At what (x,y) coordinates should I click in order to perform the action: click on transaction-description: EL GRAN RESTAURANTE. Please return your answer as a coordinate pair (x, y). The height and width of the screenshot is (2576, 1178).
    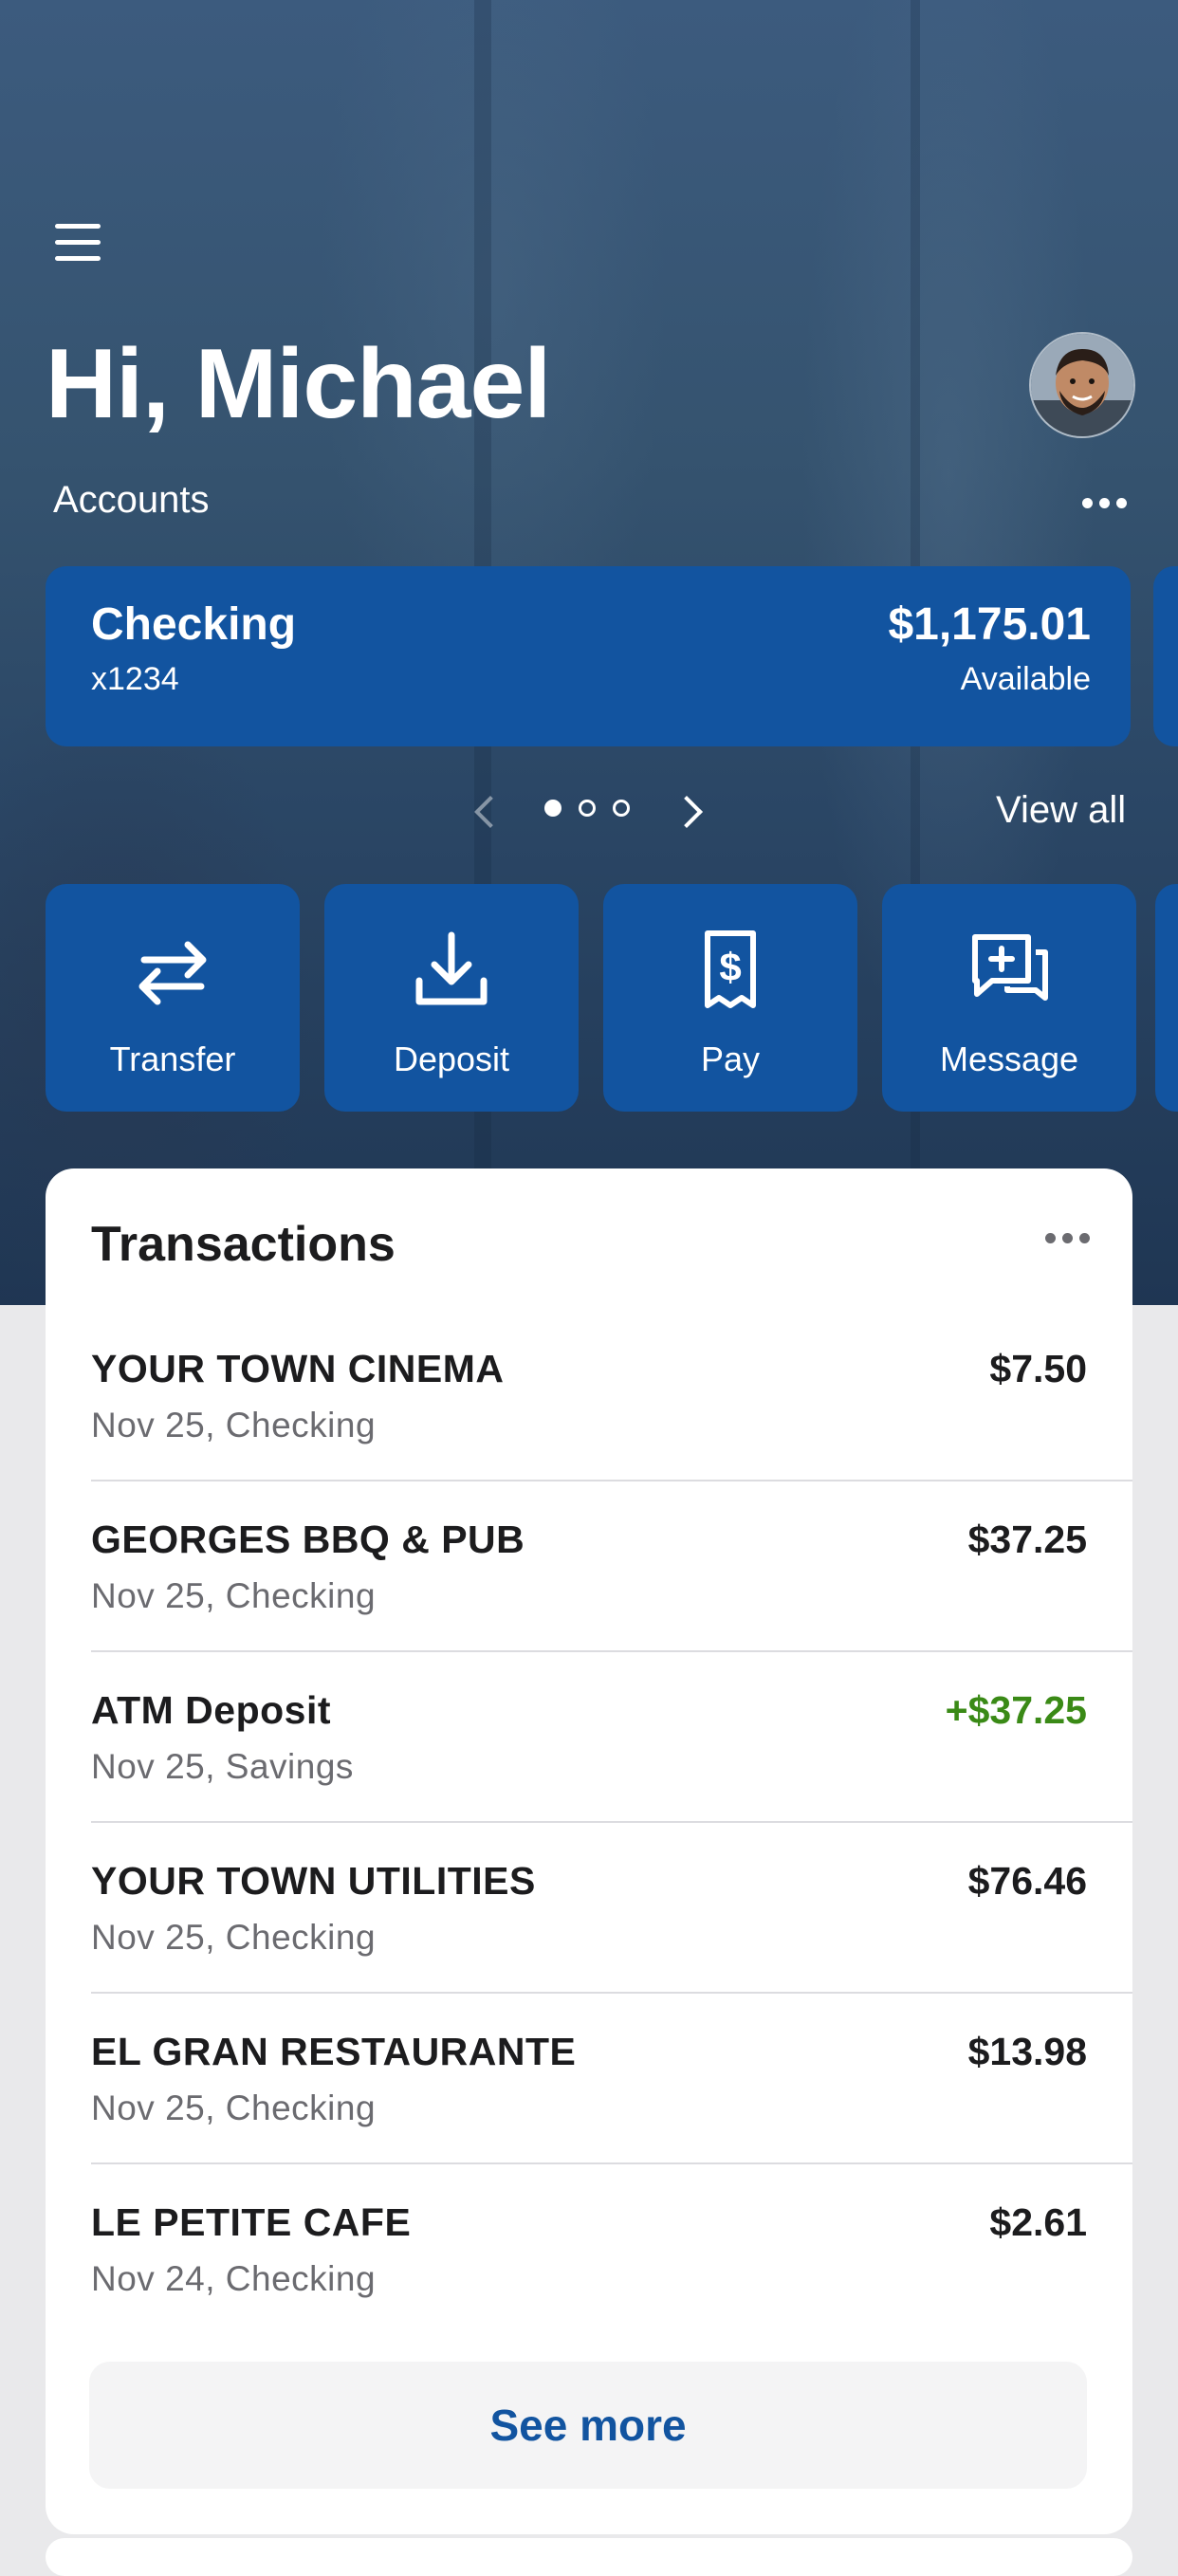
    Looking at the image, I should click on (334, 2051).